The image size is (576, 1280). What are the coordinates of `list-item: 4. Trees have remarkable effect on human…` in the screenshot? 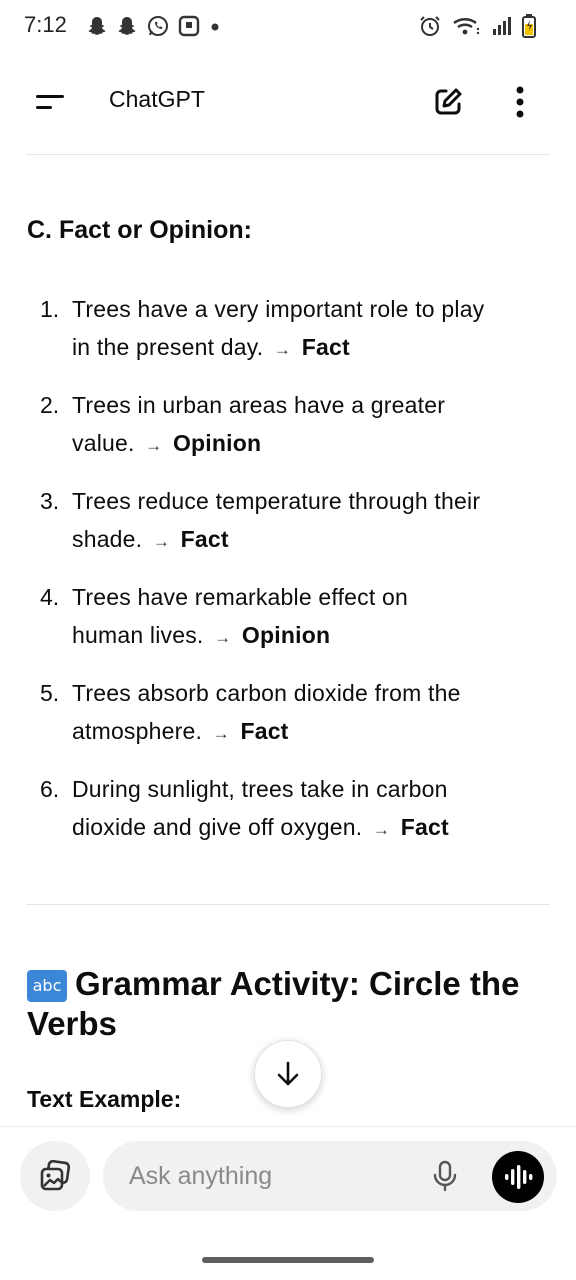 It's located at (288, 626).